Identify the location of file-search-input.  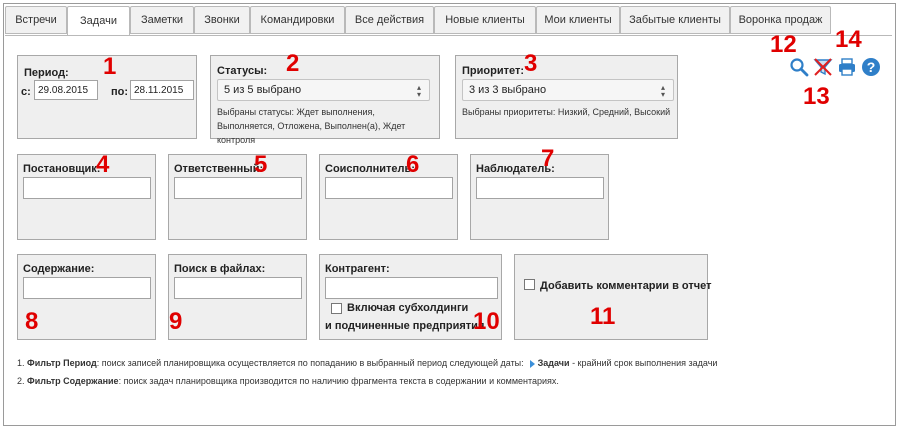
(238, 288).